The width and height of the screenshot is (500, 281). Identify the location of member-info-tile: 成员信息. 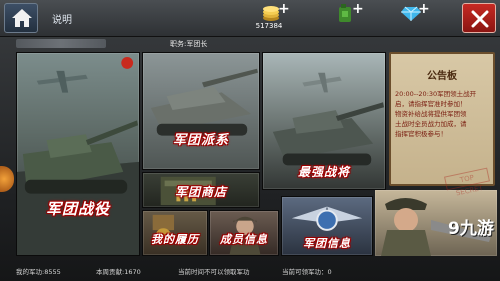
(244, 233).